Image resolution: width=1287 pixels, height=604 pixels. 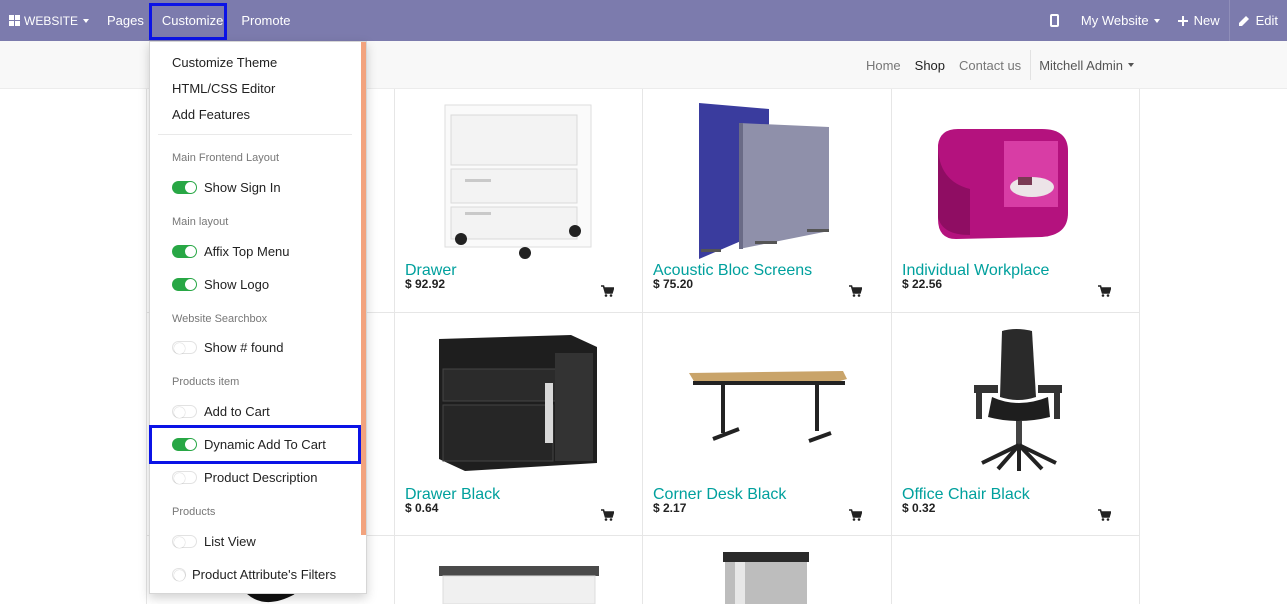 What do you see at coordinates (14, 20) in the screenshot?
I see `apps-grid-icon` at bounding box center [14, 20].